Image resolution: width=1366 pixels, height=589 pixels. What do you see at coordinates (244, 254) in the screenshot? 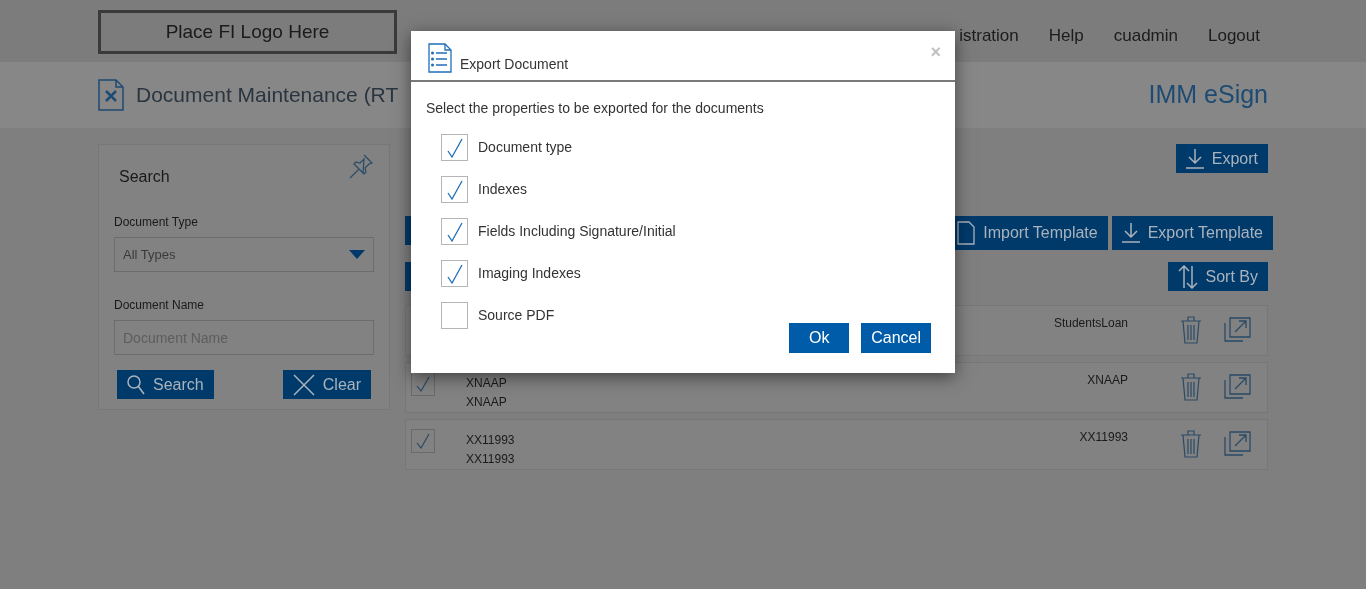
I see `document-type-select: All Types` at bounding box center [244, 254].